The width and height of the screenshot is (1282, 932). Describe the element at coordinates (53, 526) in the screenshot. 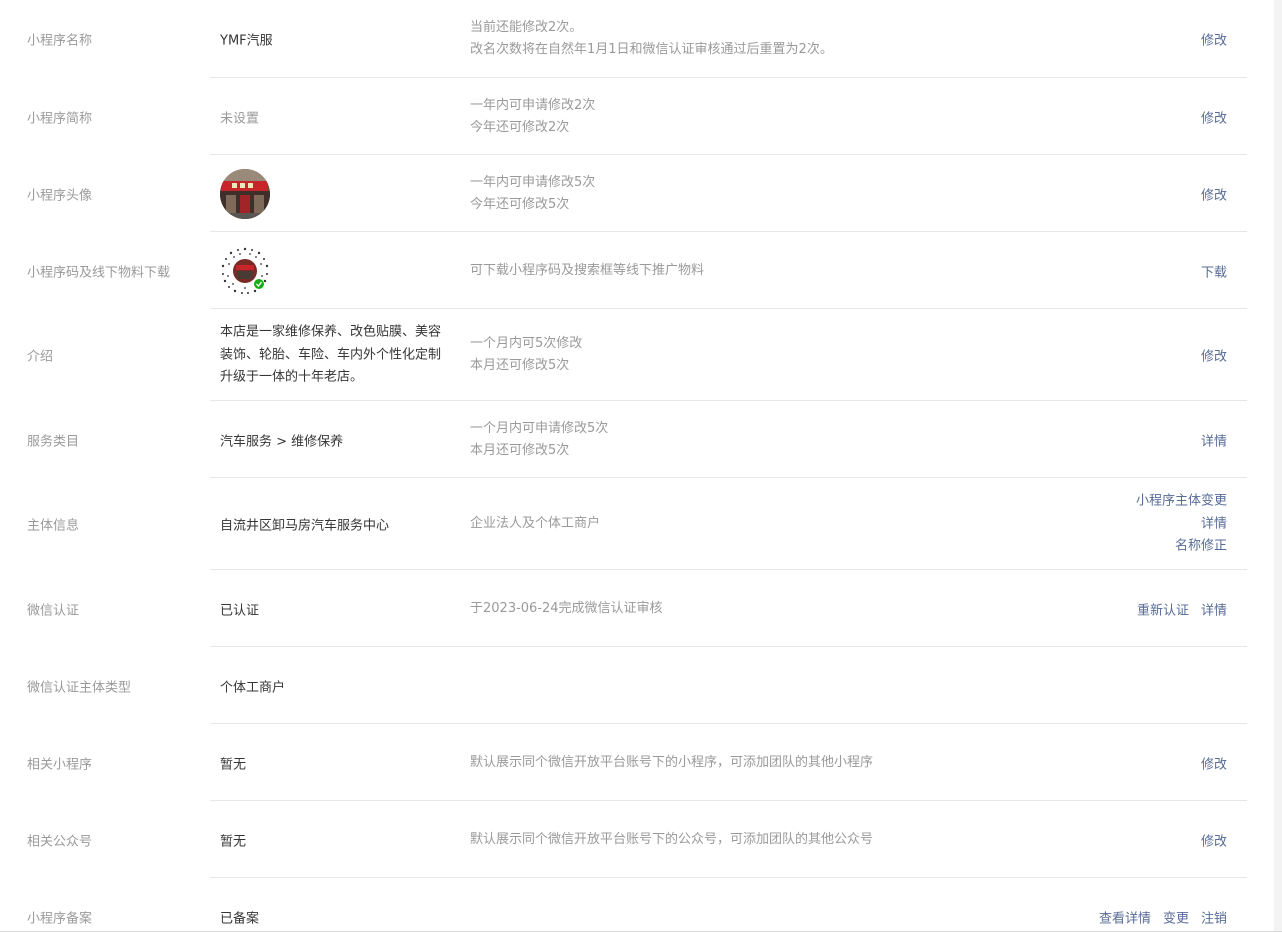

I see `row-label: 主体信息` at that location.